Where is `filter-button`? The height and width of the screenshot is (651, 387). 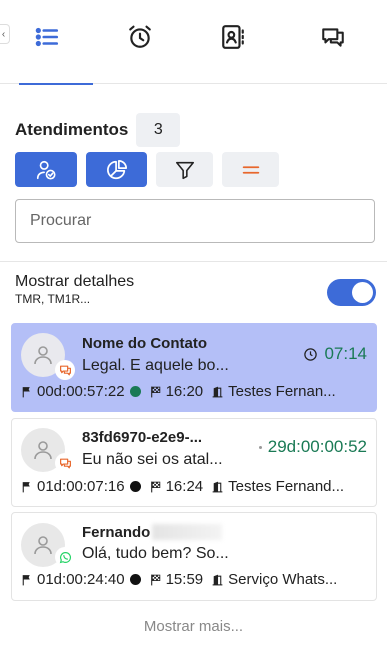
filter-button is located at coordinates (184, 169).